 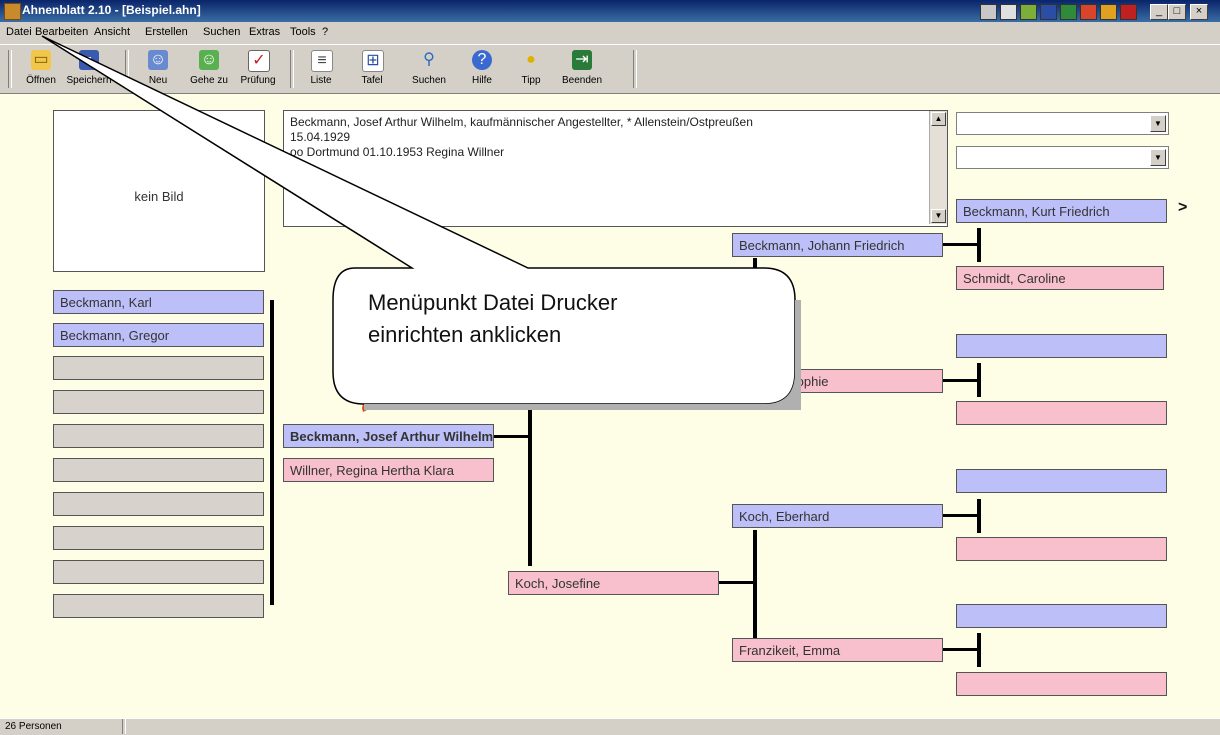 What do you see at coordinates (159, 196) in the screenshot?
I see `no-image-label: kein Bild` at bounding box center [159, 196].